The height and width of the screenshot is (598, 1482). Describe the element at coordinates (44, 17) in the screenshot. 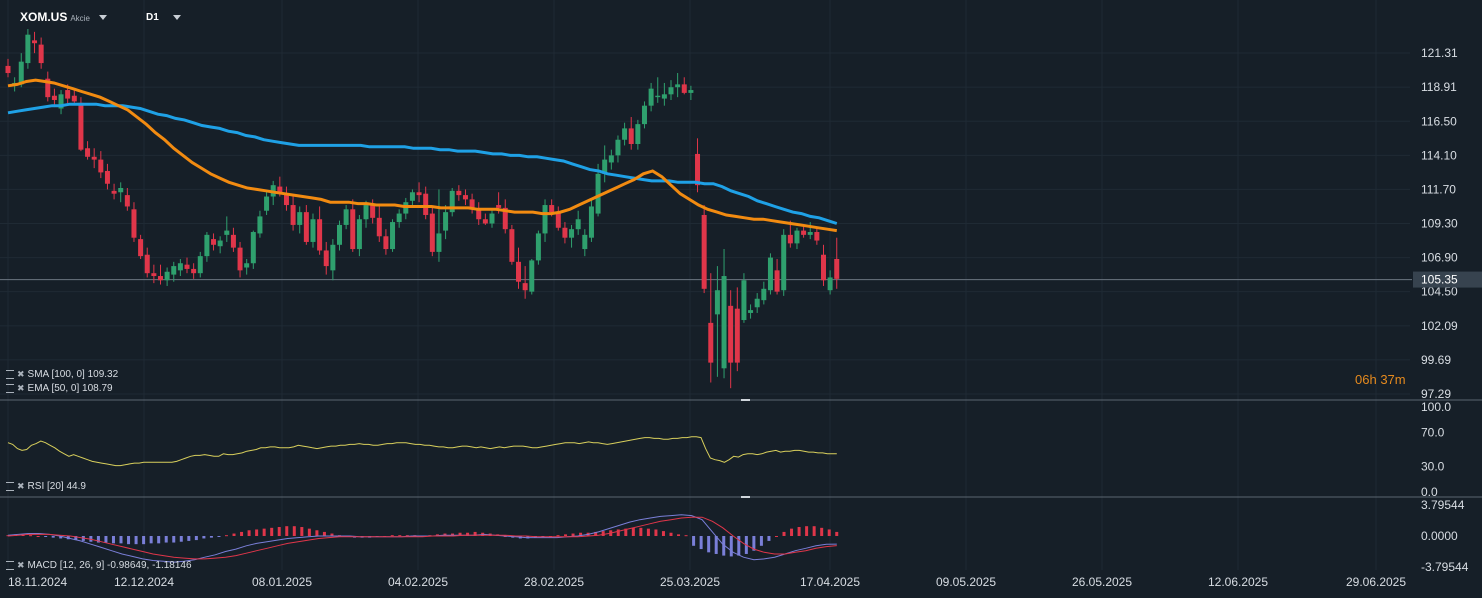

I see `symbol-label: XOM.US` at that location.